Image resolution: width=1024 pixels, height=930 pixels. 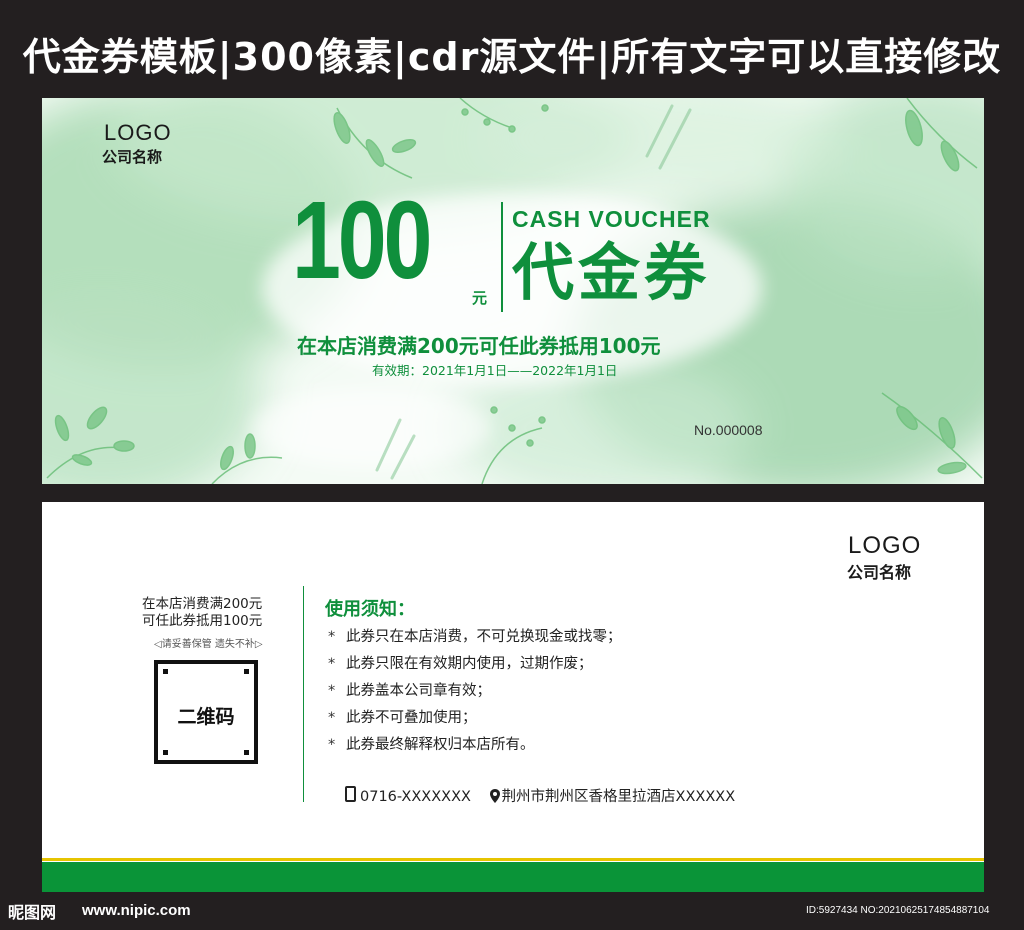 What do you see at coordinates (480, 298) in the screenshot?
I see `amount-unit: 元` at bounding box center [480, 298].